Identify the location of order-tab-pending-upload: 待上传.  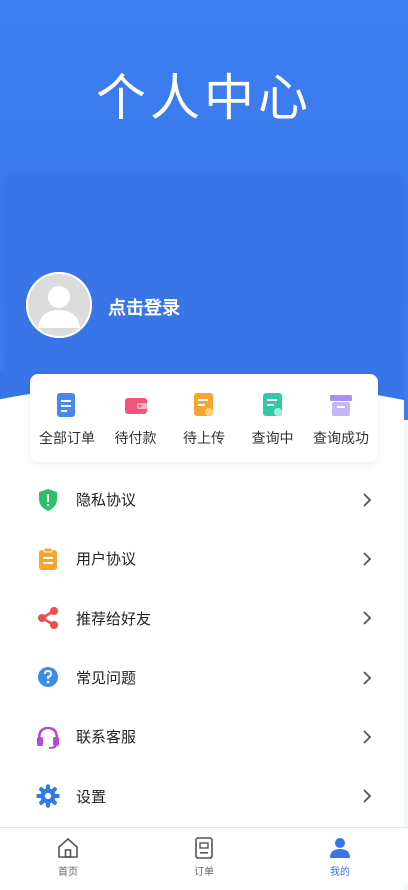
(204, 418).